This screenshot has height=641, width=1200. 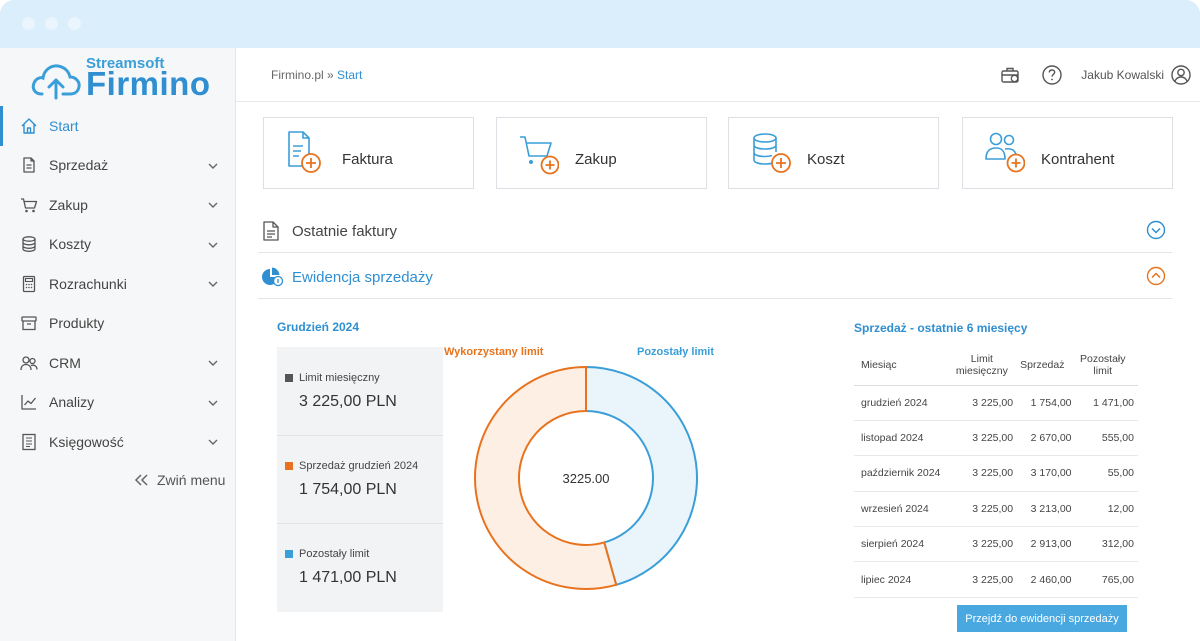 I want to click on user-icon, so click(x=1181, y=75).